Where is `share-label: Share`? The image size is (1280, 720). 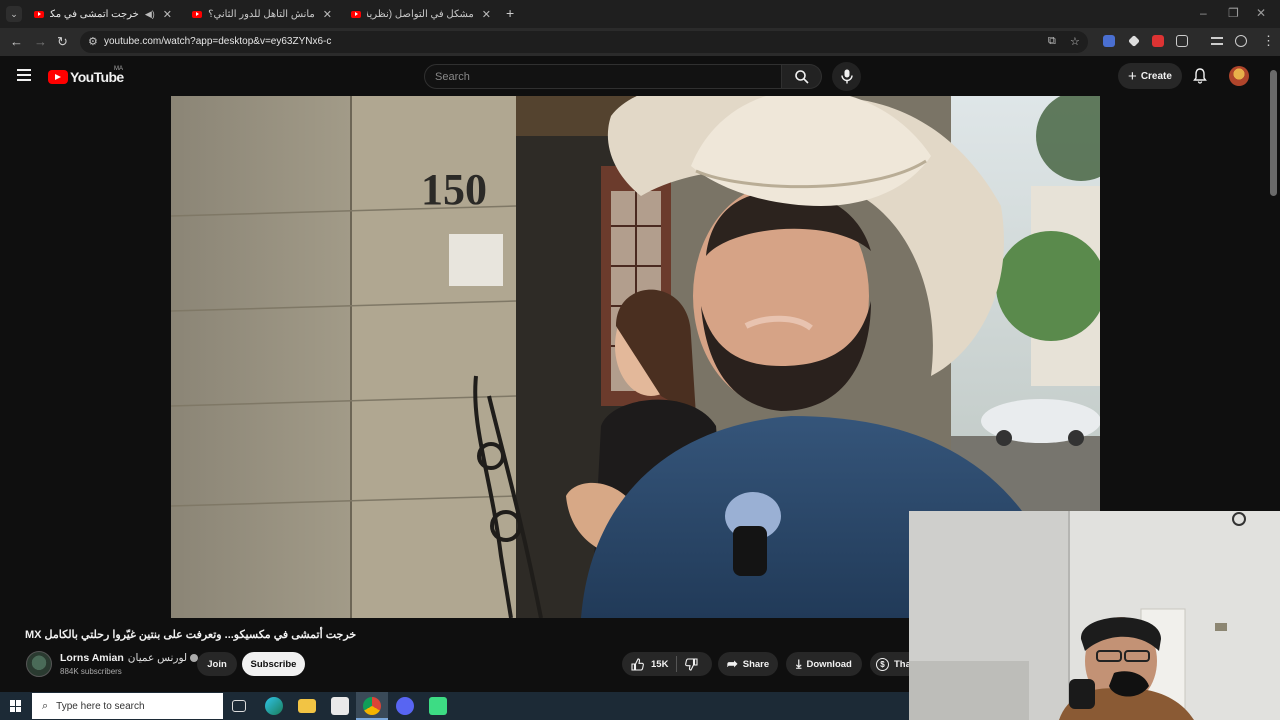 share-label: Share is located at coordinates (756, 664).